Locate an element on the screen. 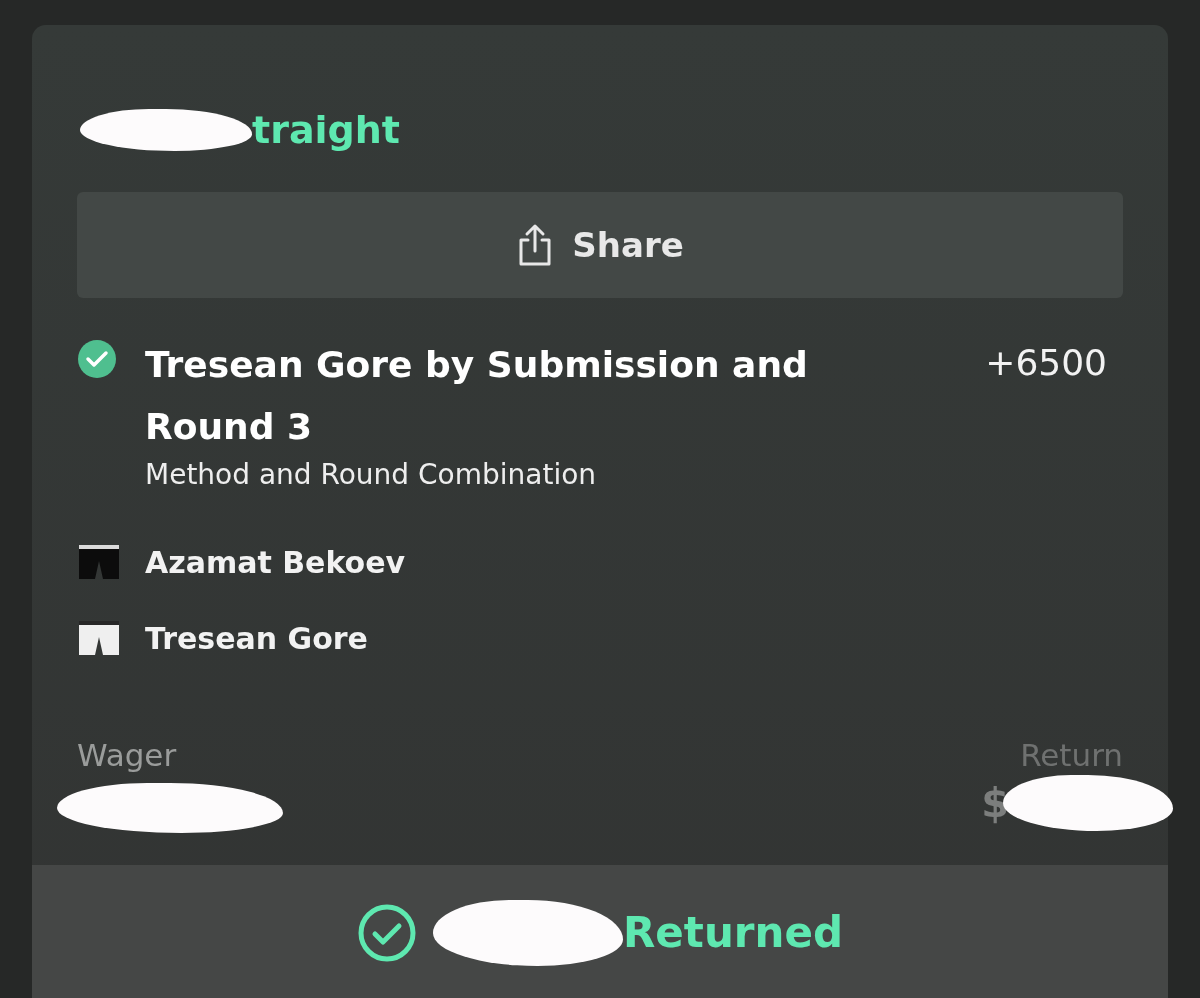 The width and height of the screenshot is (1200, 998). odds-value: +6500 is located at coordinates (1046, 362).